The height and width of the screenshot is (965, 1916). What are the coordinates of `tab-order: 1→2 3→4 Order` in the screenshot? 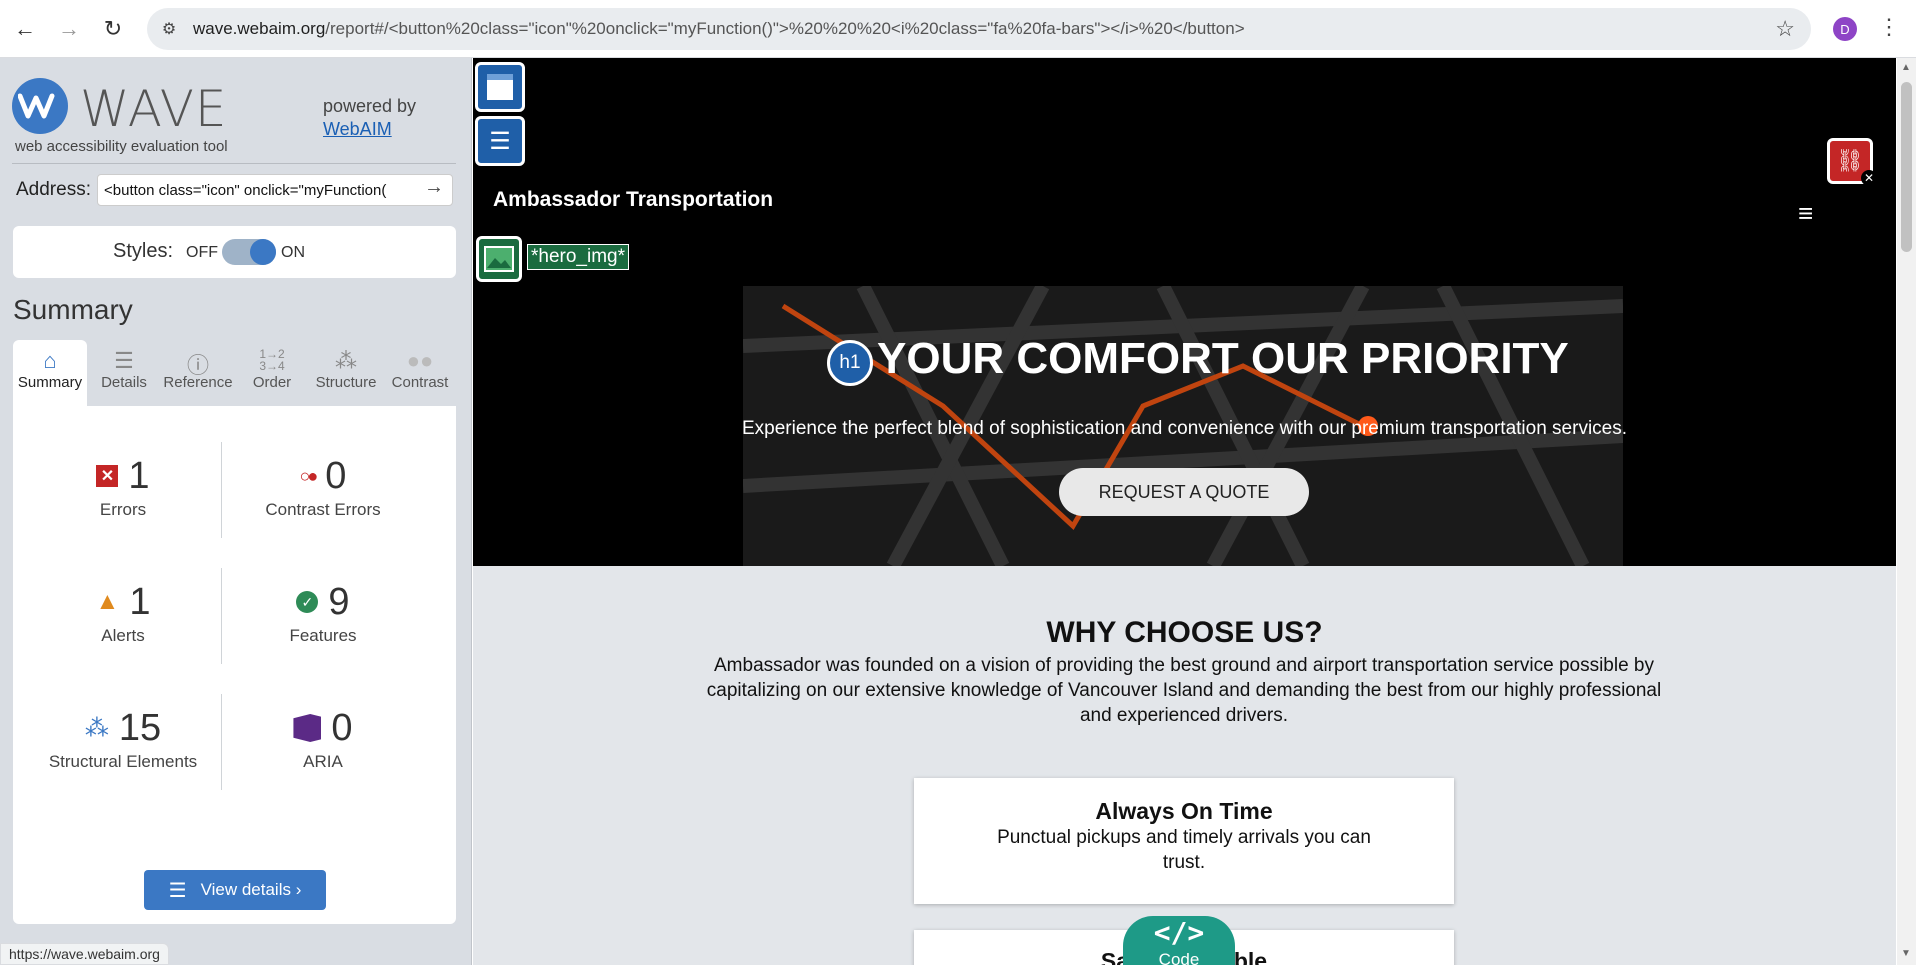 It's located at (272, 373).